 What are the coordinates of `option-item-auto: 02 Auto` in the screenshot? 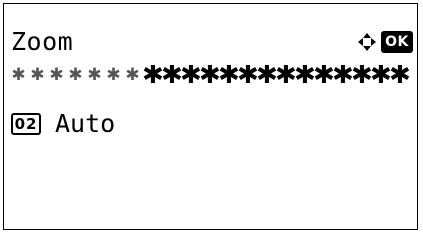 It's located at (63, 124).